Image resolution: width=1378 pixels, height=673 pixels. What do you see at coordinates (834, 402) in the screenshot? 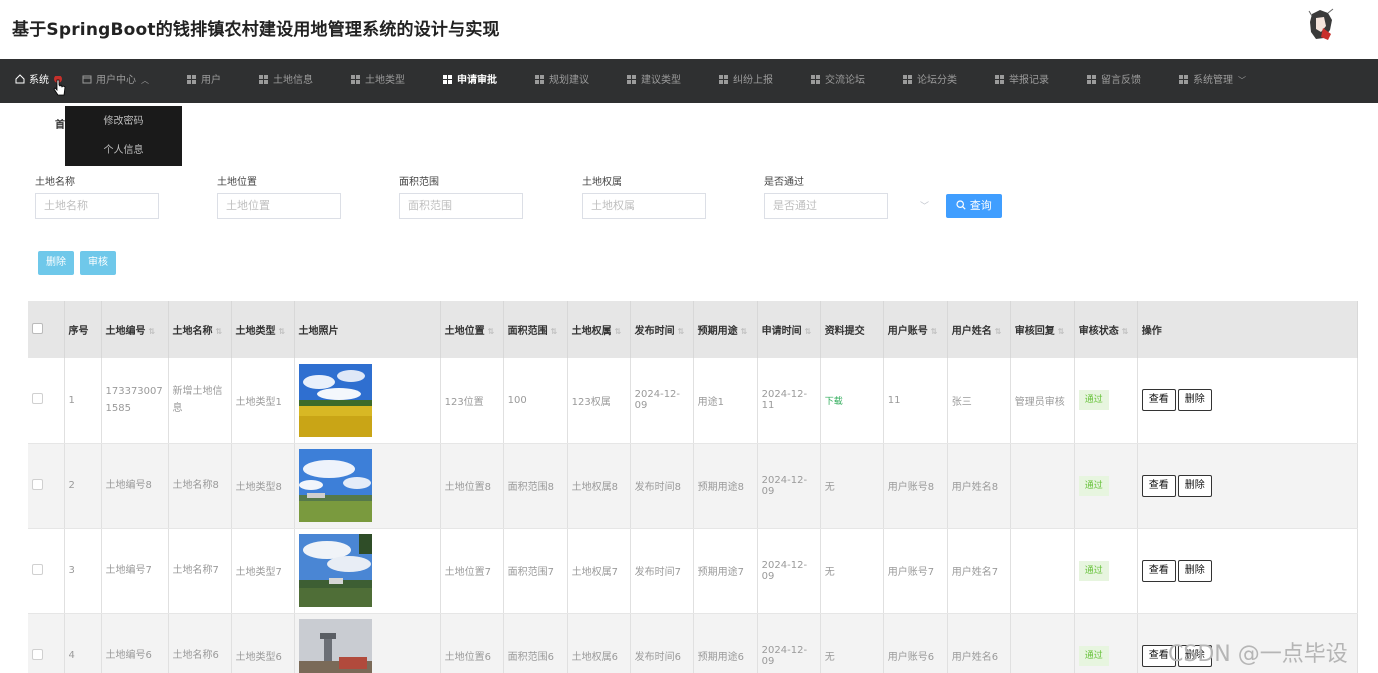
I see `download-link: 下载` at bounding box center [834, 402].